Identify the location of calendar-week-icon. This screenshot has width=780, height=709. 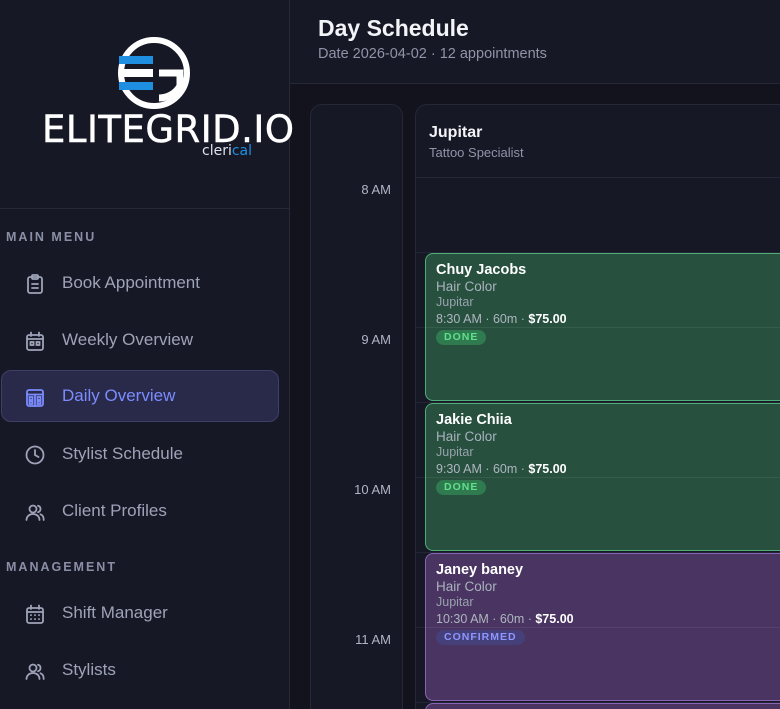
(35, 341).